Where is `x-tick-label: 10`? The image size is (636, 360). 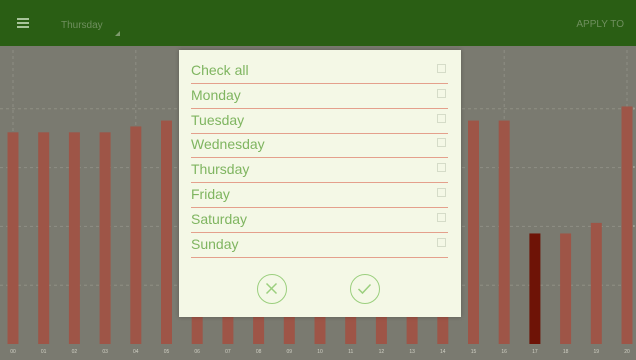
x-tick-label: 10 is located at coordinates (320, 352).